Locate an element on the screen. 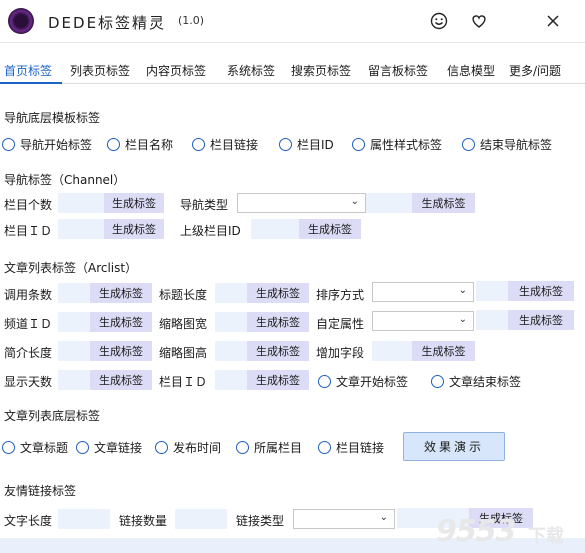 This screenshot has height=553, width=585. gen-button-custom-attr: 生成标签 is located at coordinates (541, 320).